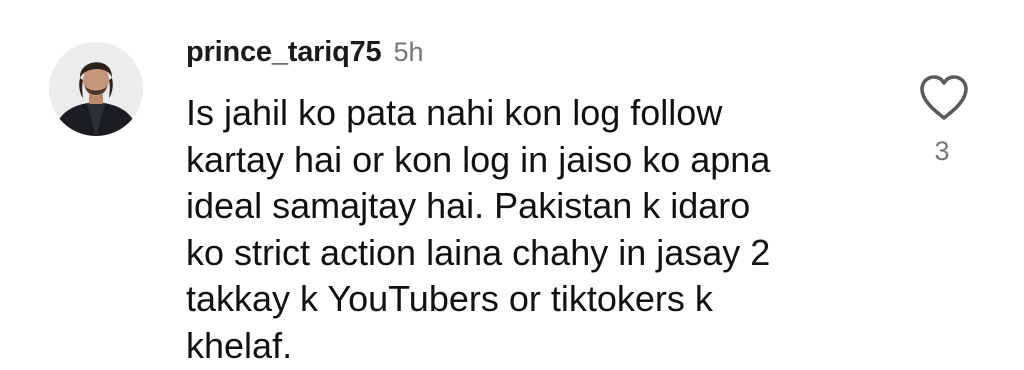 The width and height of the screenshot is (1024, 370). Describe the element at coordinates (284, 52) in the screenshot. I see `username: prince_tariq75` at that location.